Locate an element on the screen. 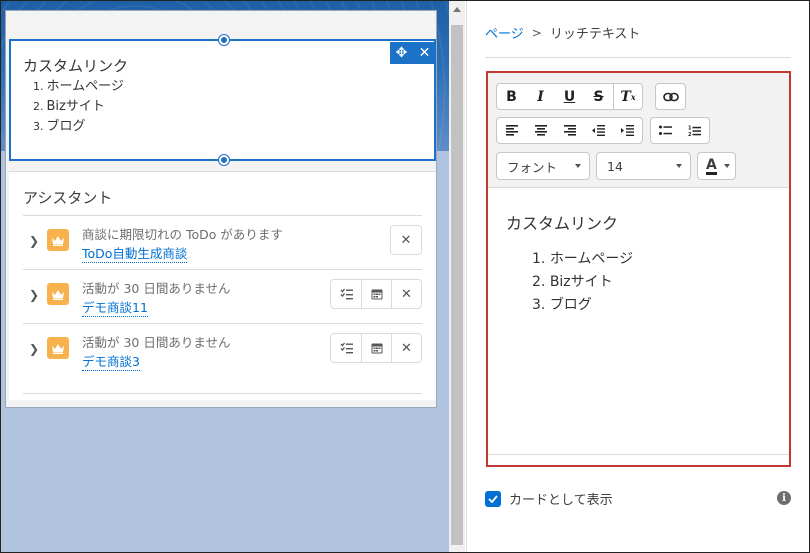 This screenshot has width=810, height=553. list-group: 12 is located at coordinates (680, 130).